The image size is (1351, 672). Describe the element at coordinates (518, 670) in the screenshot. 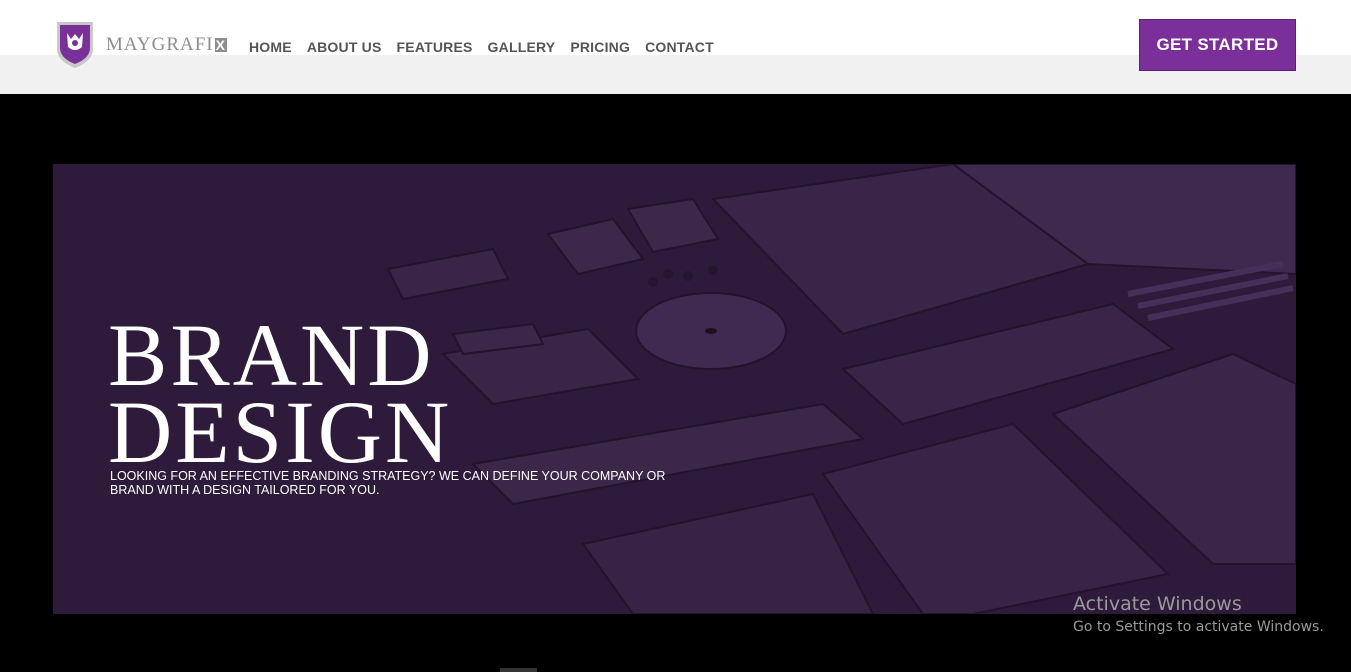

I see `horizontal-scrollbar-thumb` at that location.